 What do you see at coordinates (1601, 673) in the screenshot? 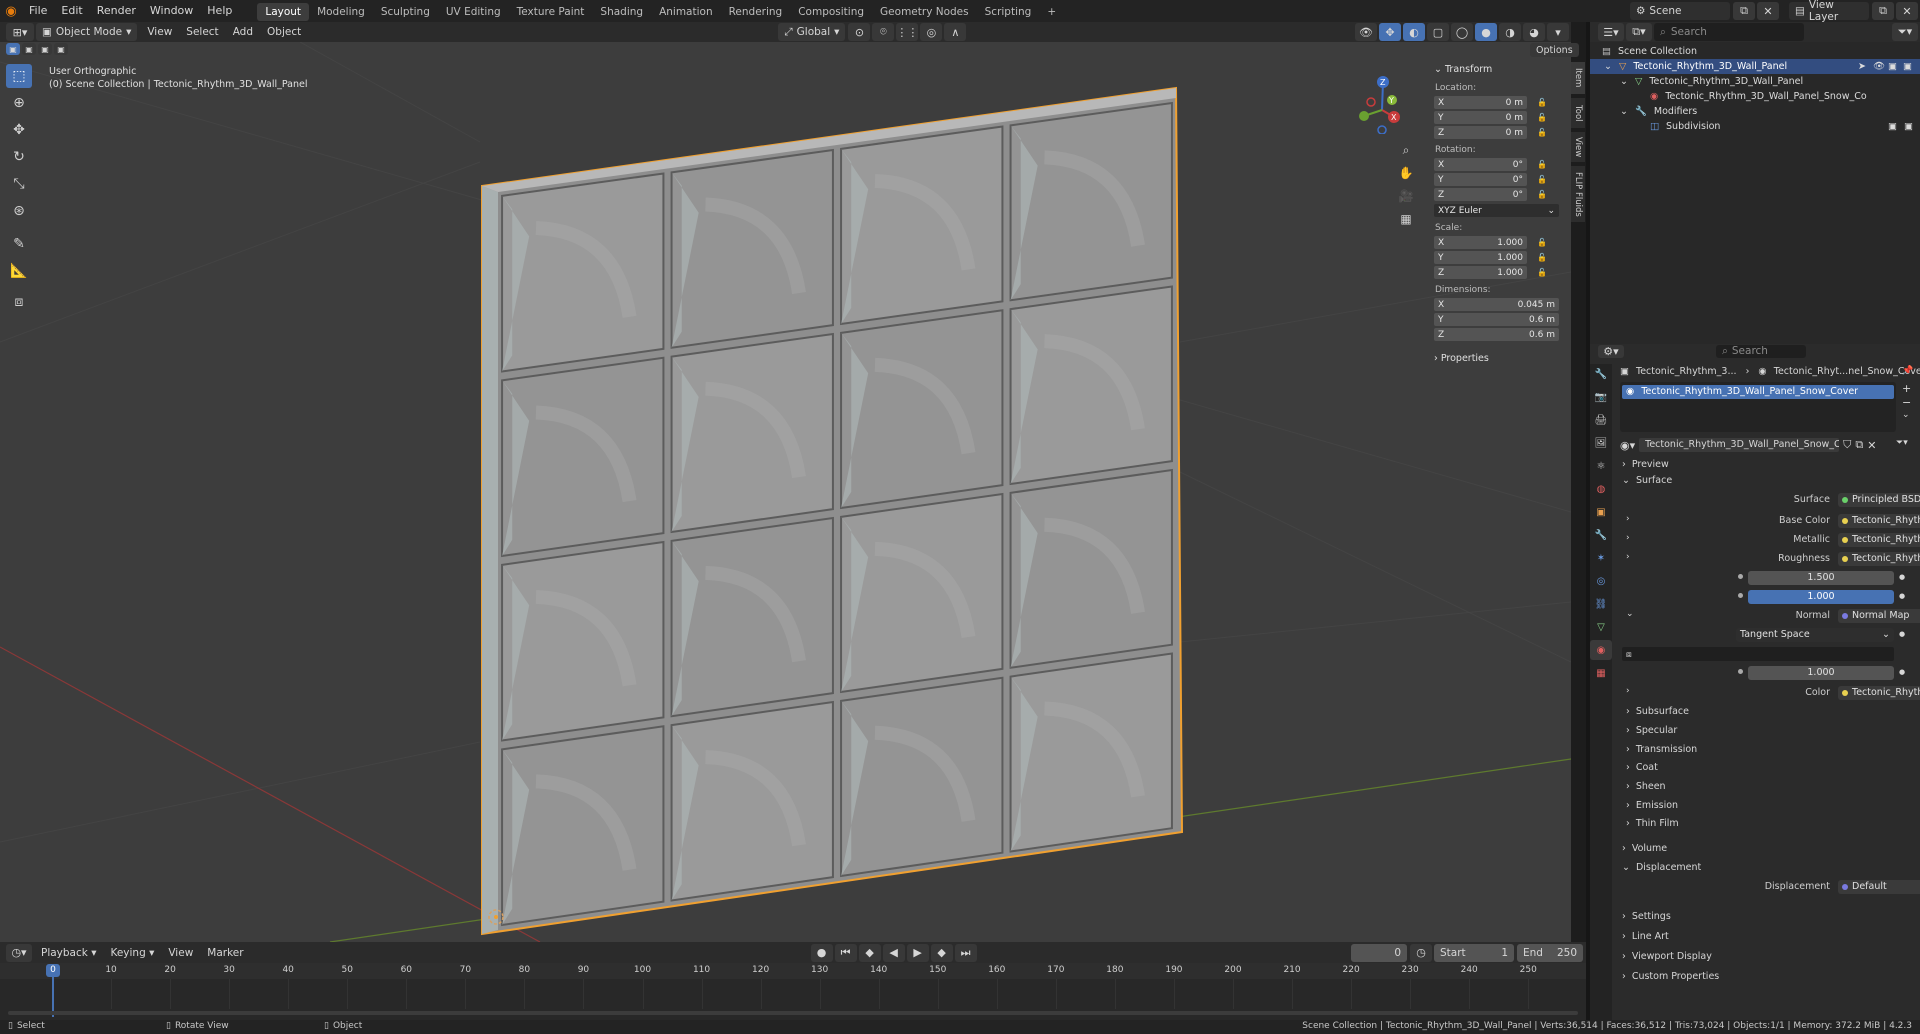
I see `texture-props-icon: ▦` at bounding box center [1601, 673].